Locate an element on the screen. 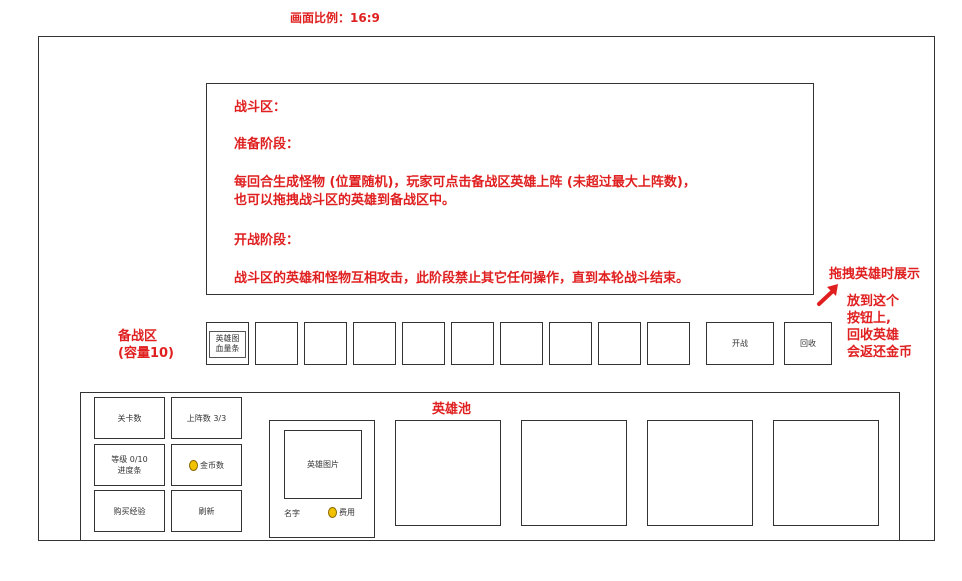  refresh-button: 刷新 is located at coordinates (206, 511).